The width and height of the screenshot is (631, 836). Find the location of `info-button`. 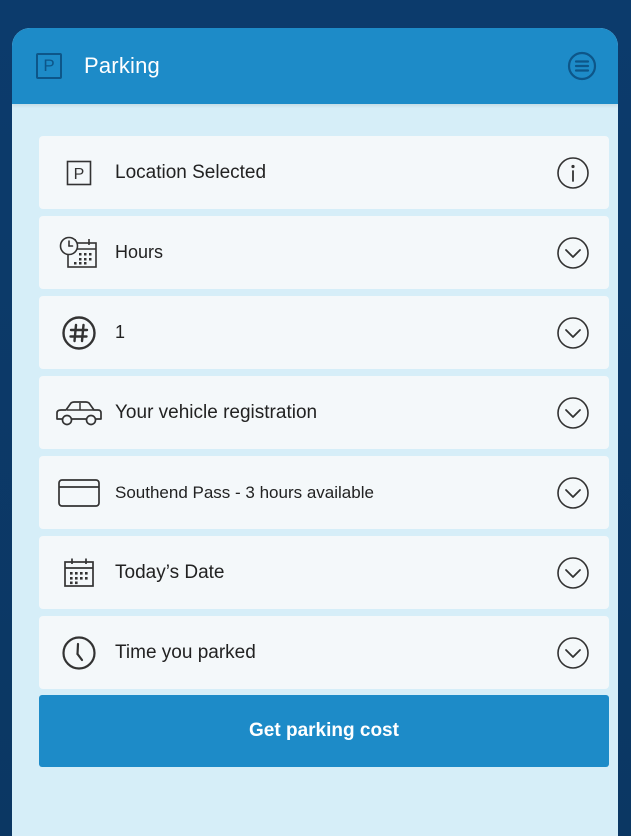

info-button is located at coordinates (573, 173).